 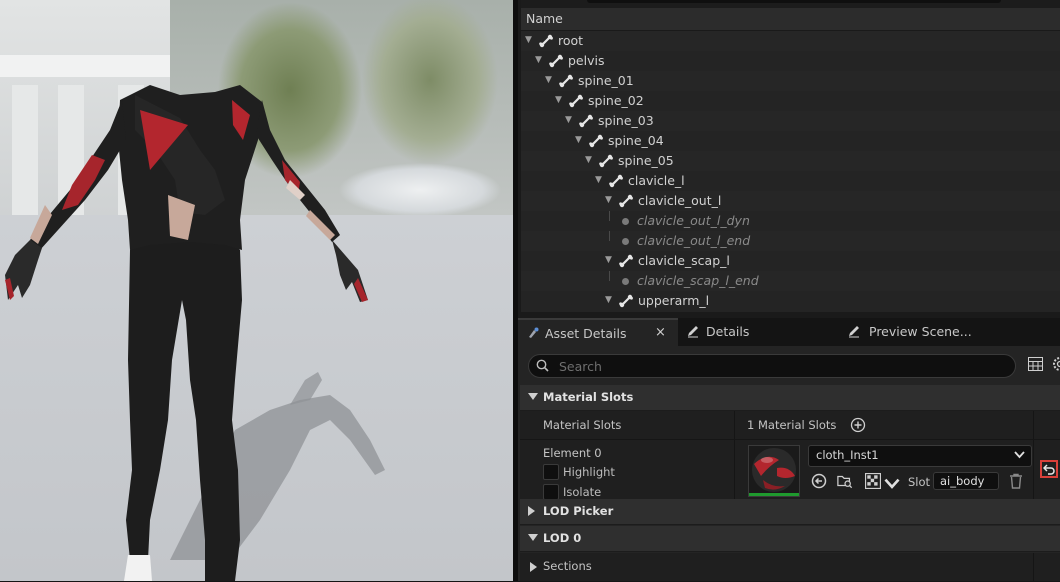 I want to click on tree-row: ▼ clavicle_scap_l, so click(x=790, y=261).